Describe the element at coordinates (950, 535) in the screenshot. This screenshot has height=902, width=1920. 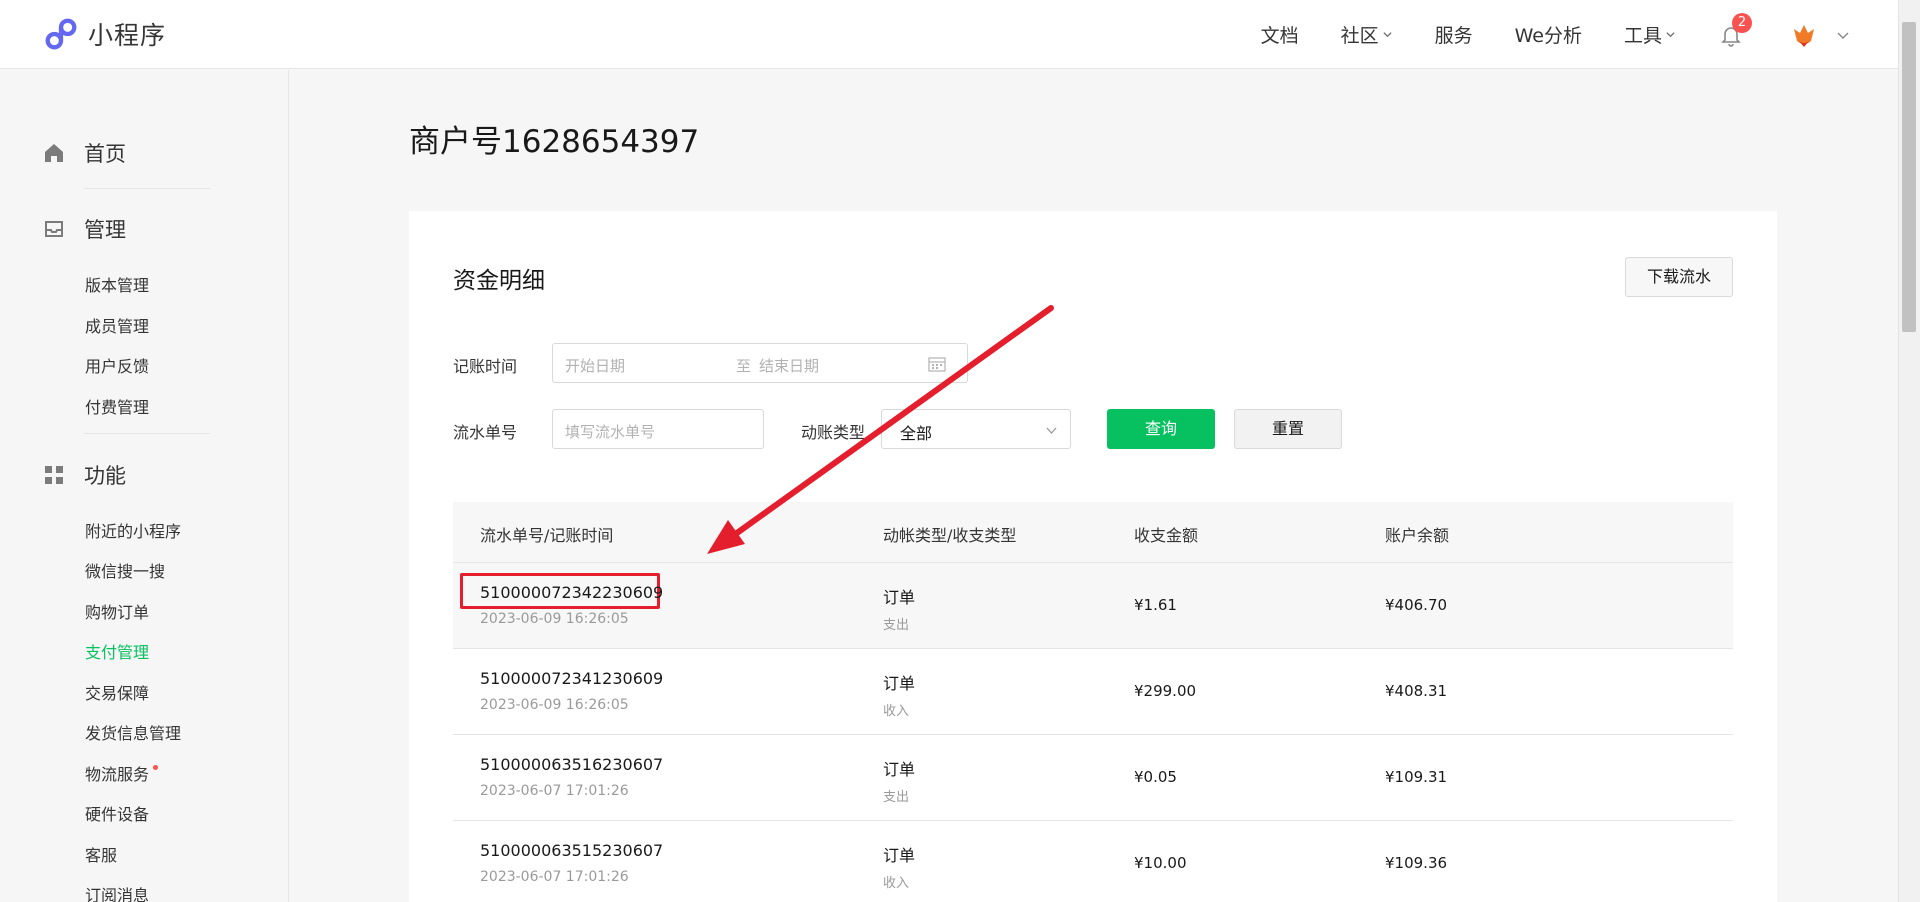
I see `column-header: 动帐类型/收支类型` at that location.